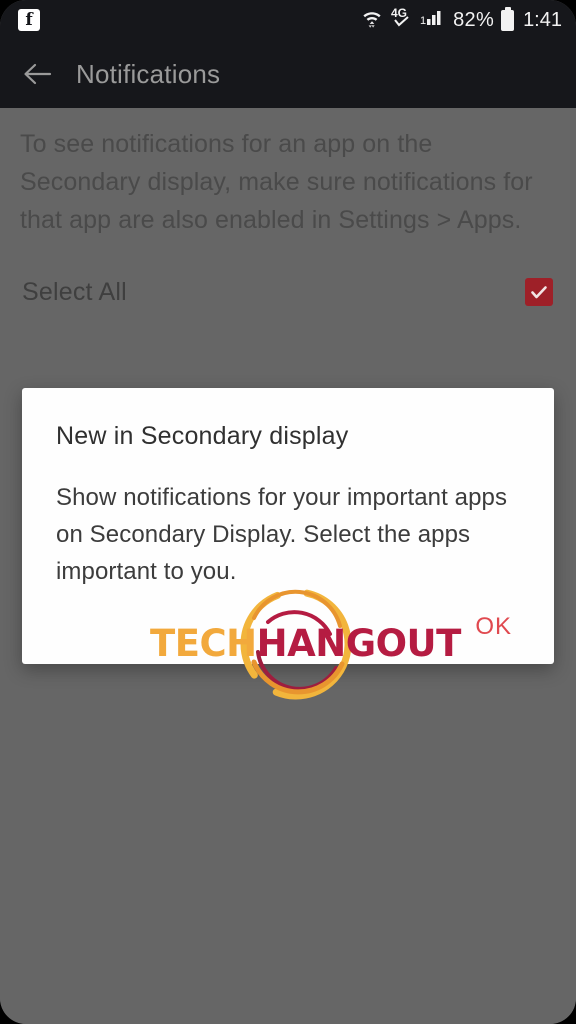 The width and height of the screenshot is (576, 1024). I want to click on status-bar-notifications: f, so click(29, 20).